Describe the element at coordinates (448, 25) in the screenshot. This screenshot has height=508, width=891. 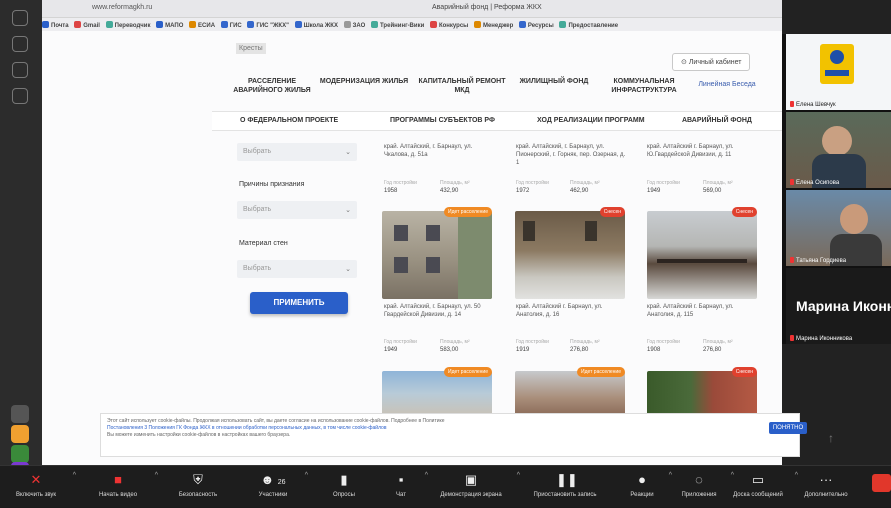
I see `bookmark: Конкурсы` at that location.